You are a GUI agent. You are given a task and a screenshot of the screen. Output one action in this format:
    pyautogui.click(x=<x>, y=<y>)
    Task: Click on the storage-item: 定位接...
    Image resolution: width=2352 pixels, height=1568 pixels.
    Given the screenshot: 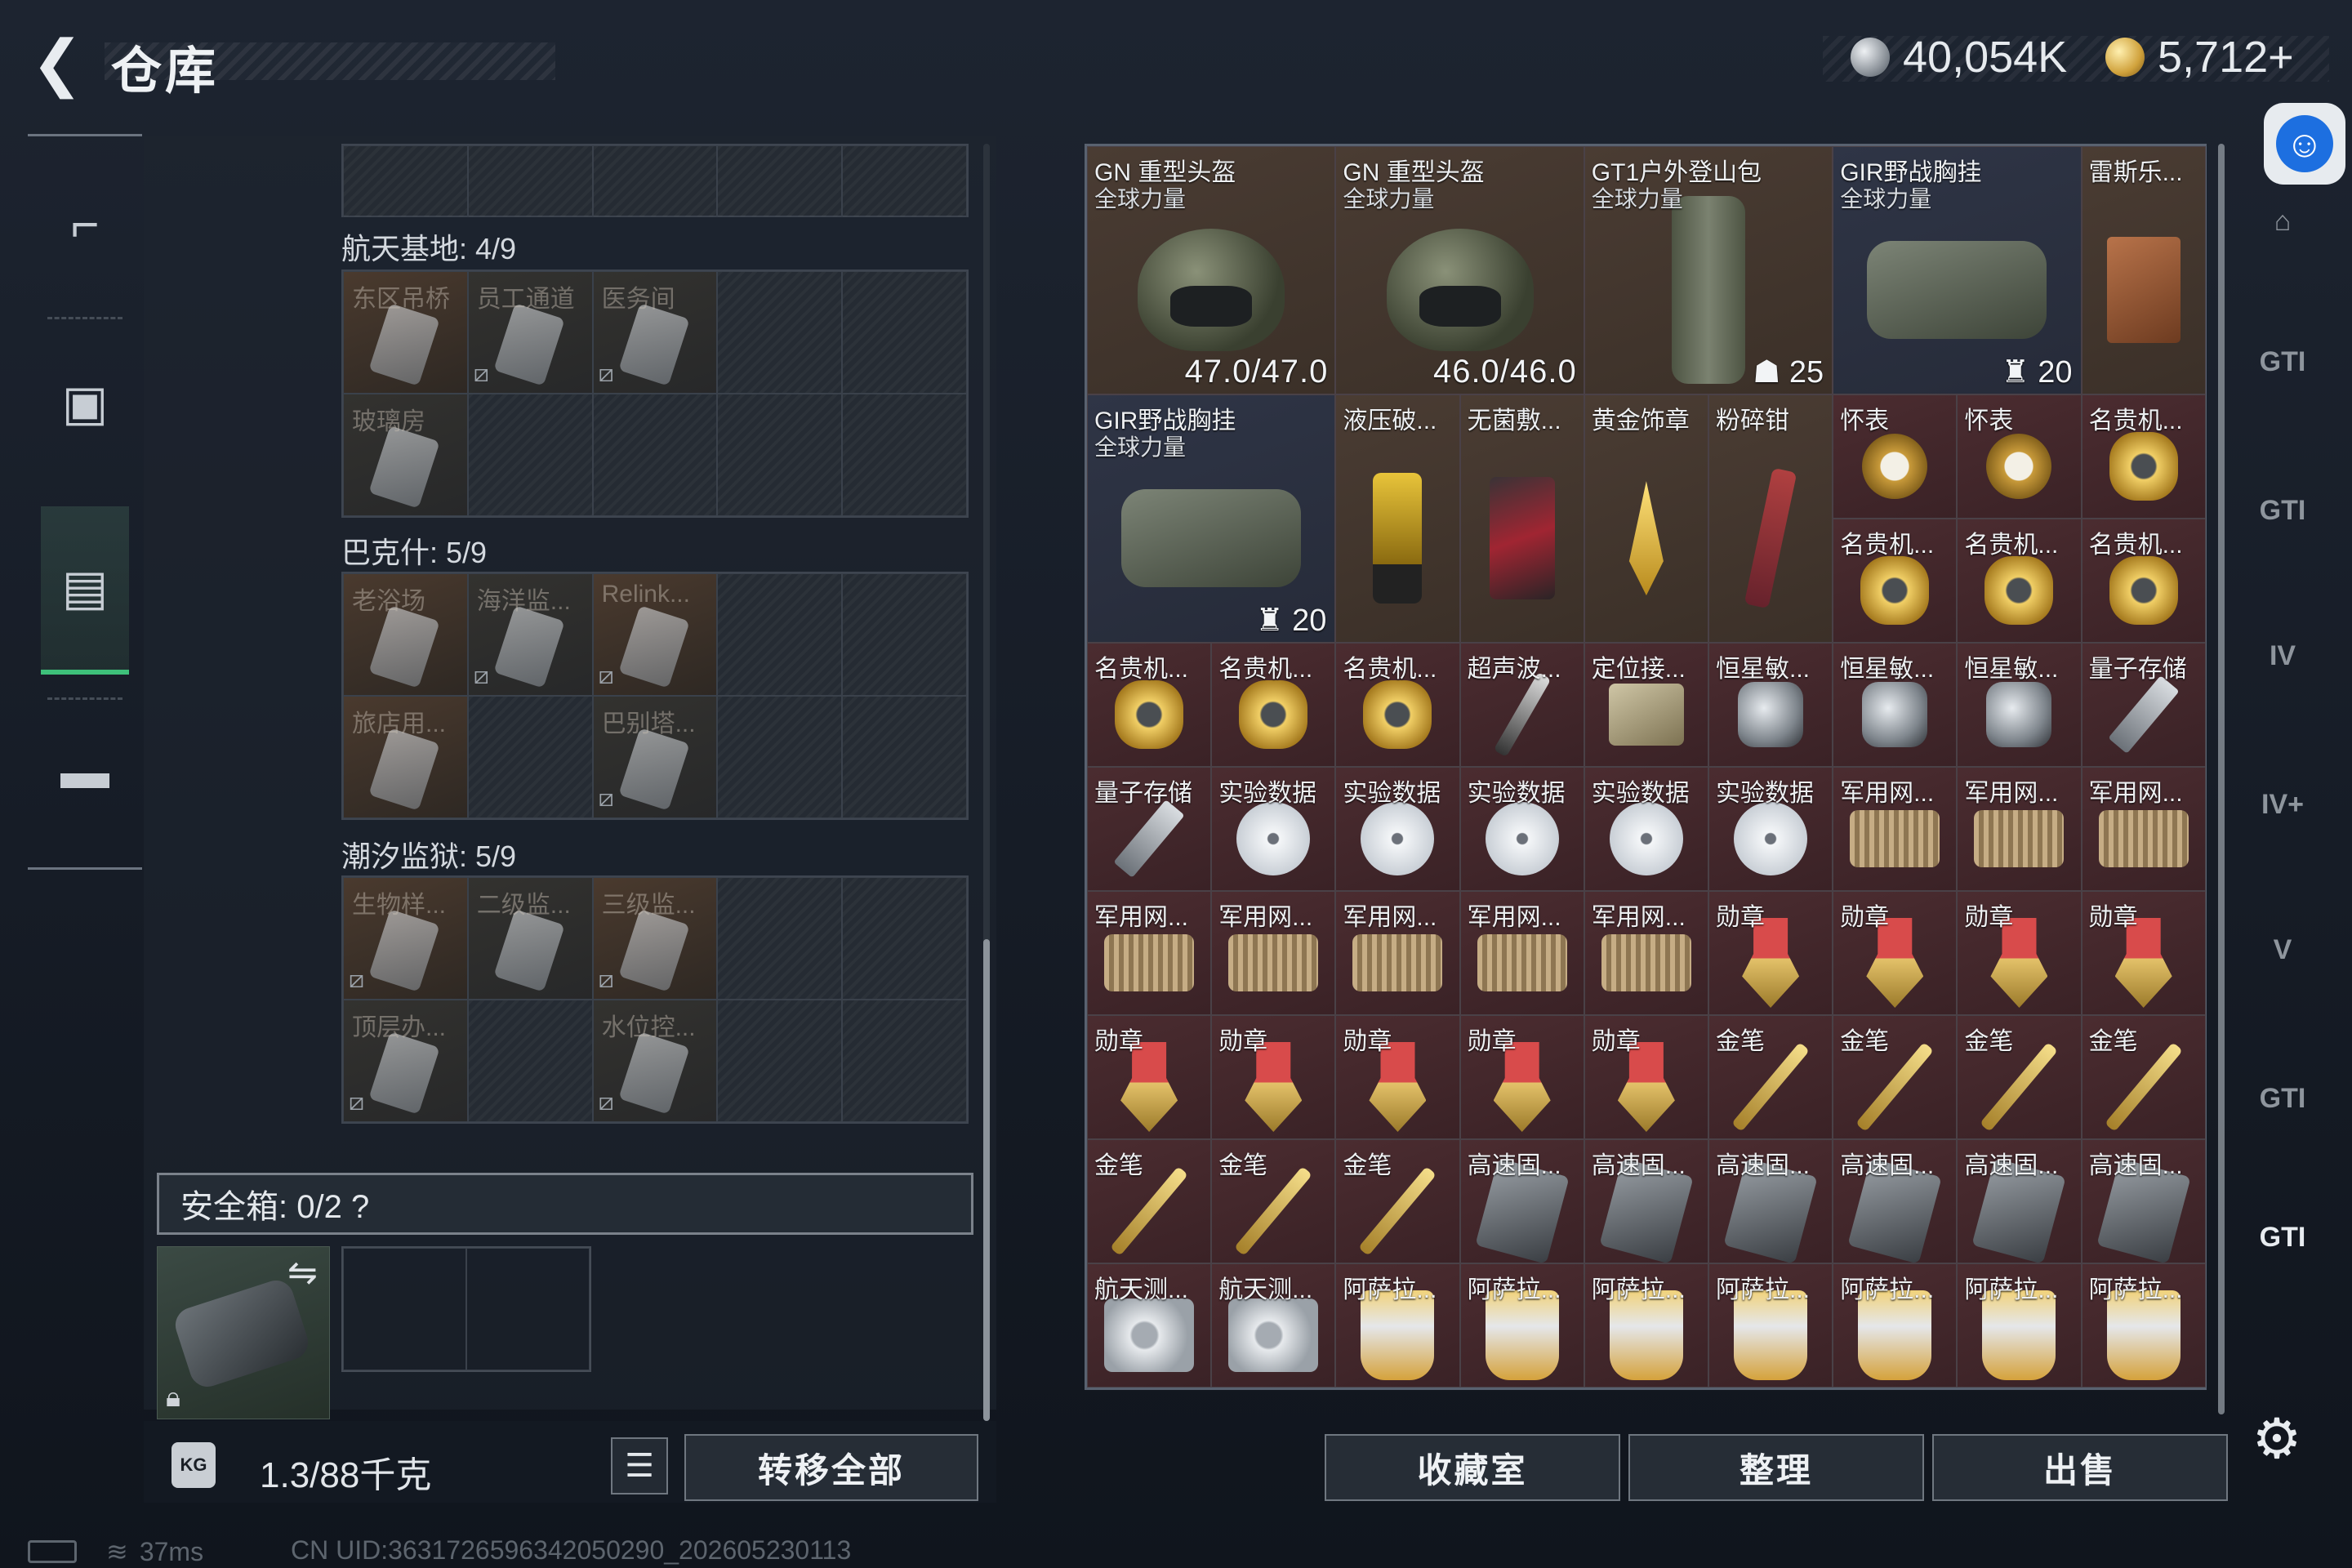 What is the action you would take?
    pyautogui.click(x=1646, y=705)
    